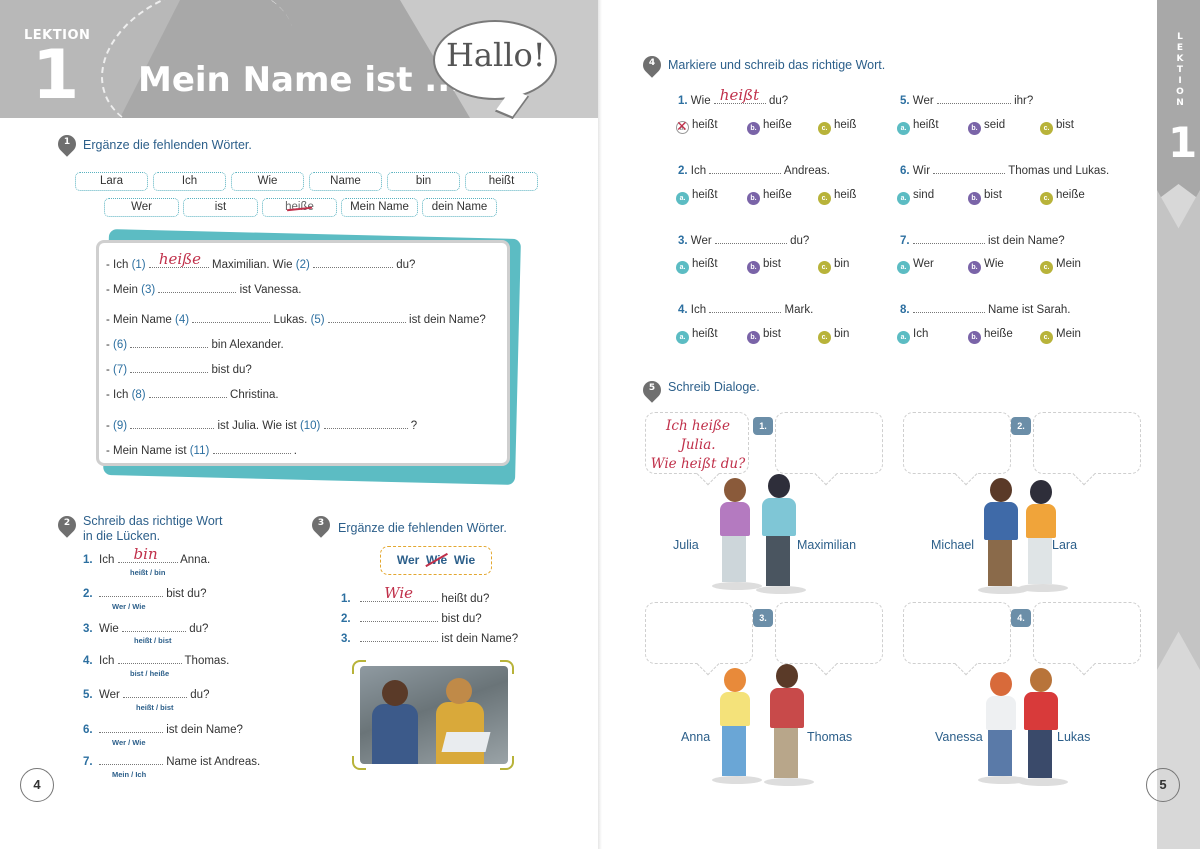 The width and height of the screenshot is (1200, 849). Describe the element at coordinates (915, 197) in the screenshot. I see `option-a: a. sind` at that location.